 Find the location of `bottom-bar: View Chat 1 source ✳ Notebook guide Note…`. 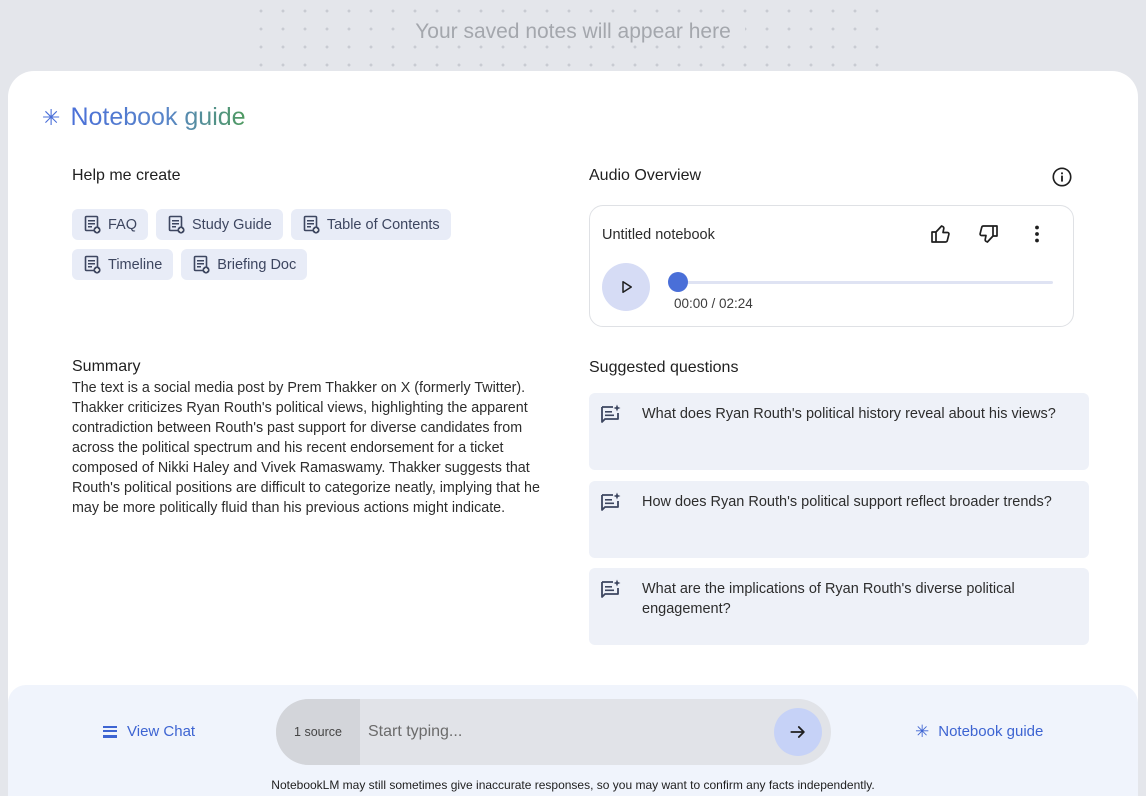

bottom-bar: View Chat 1 source ✳ Notebook guide Note… is located at coordinates (573, 740).